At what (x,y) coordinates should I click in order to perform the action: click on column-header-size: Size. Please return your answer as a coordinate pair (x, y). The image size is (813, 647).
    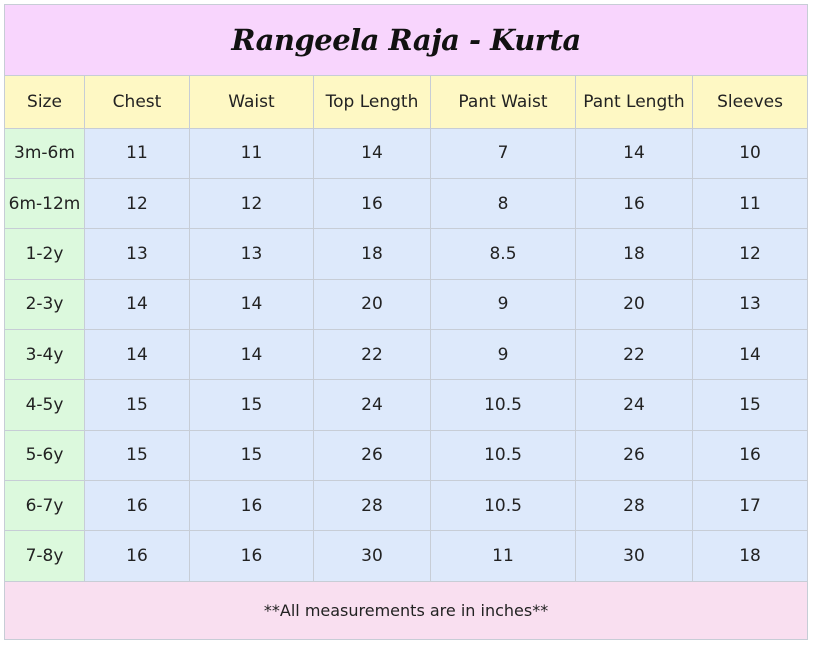
    Looking at the image, I should click on (44, 102).